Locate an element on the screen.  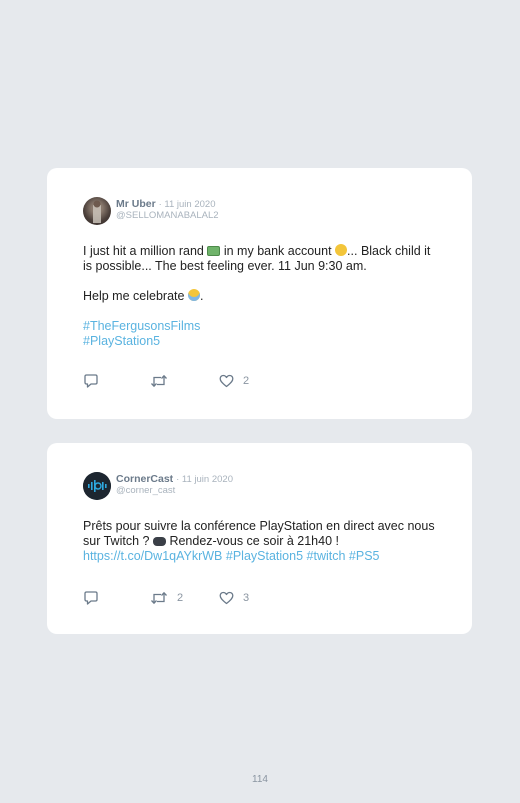
tweet-text-part: Help me celebrate is located at coordinates (134, 296).